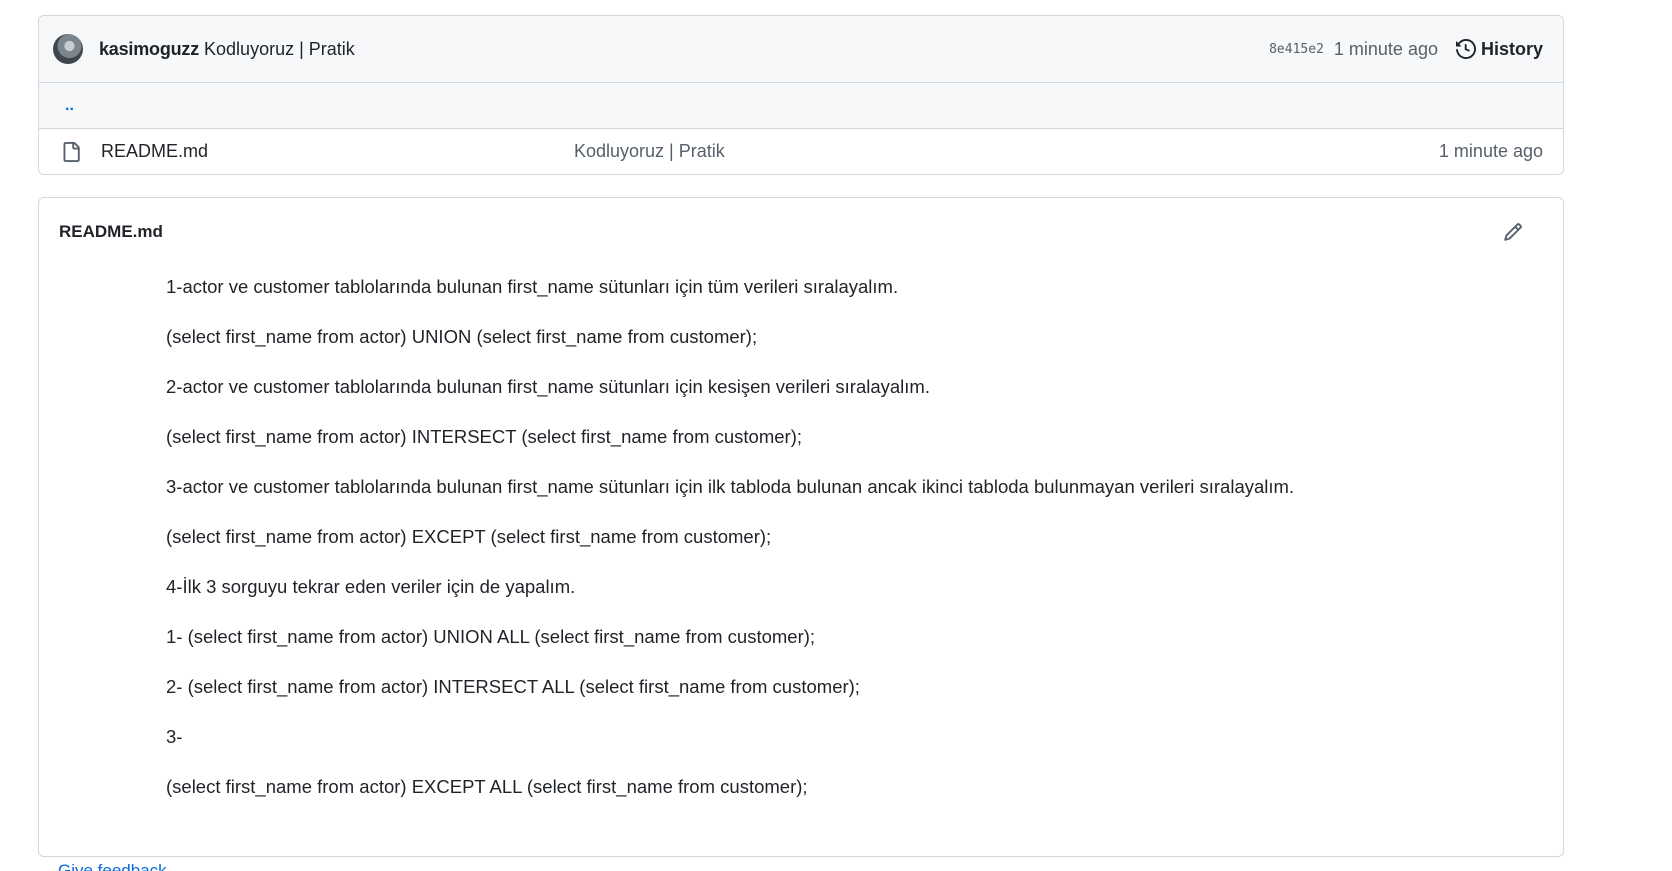  What do you see at coordinates (1296, 49) in the screenshot?
I see `commit-sha: 8e415e2` at bounding box center [1296, 49].